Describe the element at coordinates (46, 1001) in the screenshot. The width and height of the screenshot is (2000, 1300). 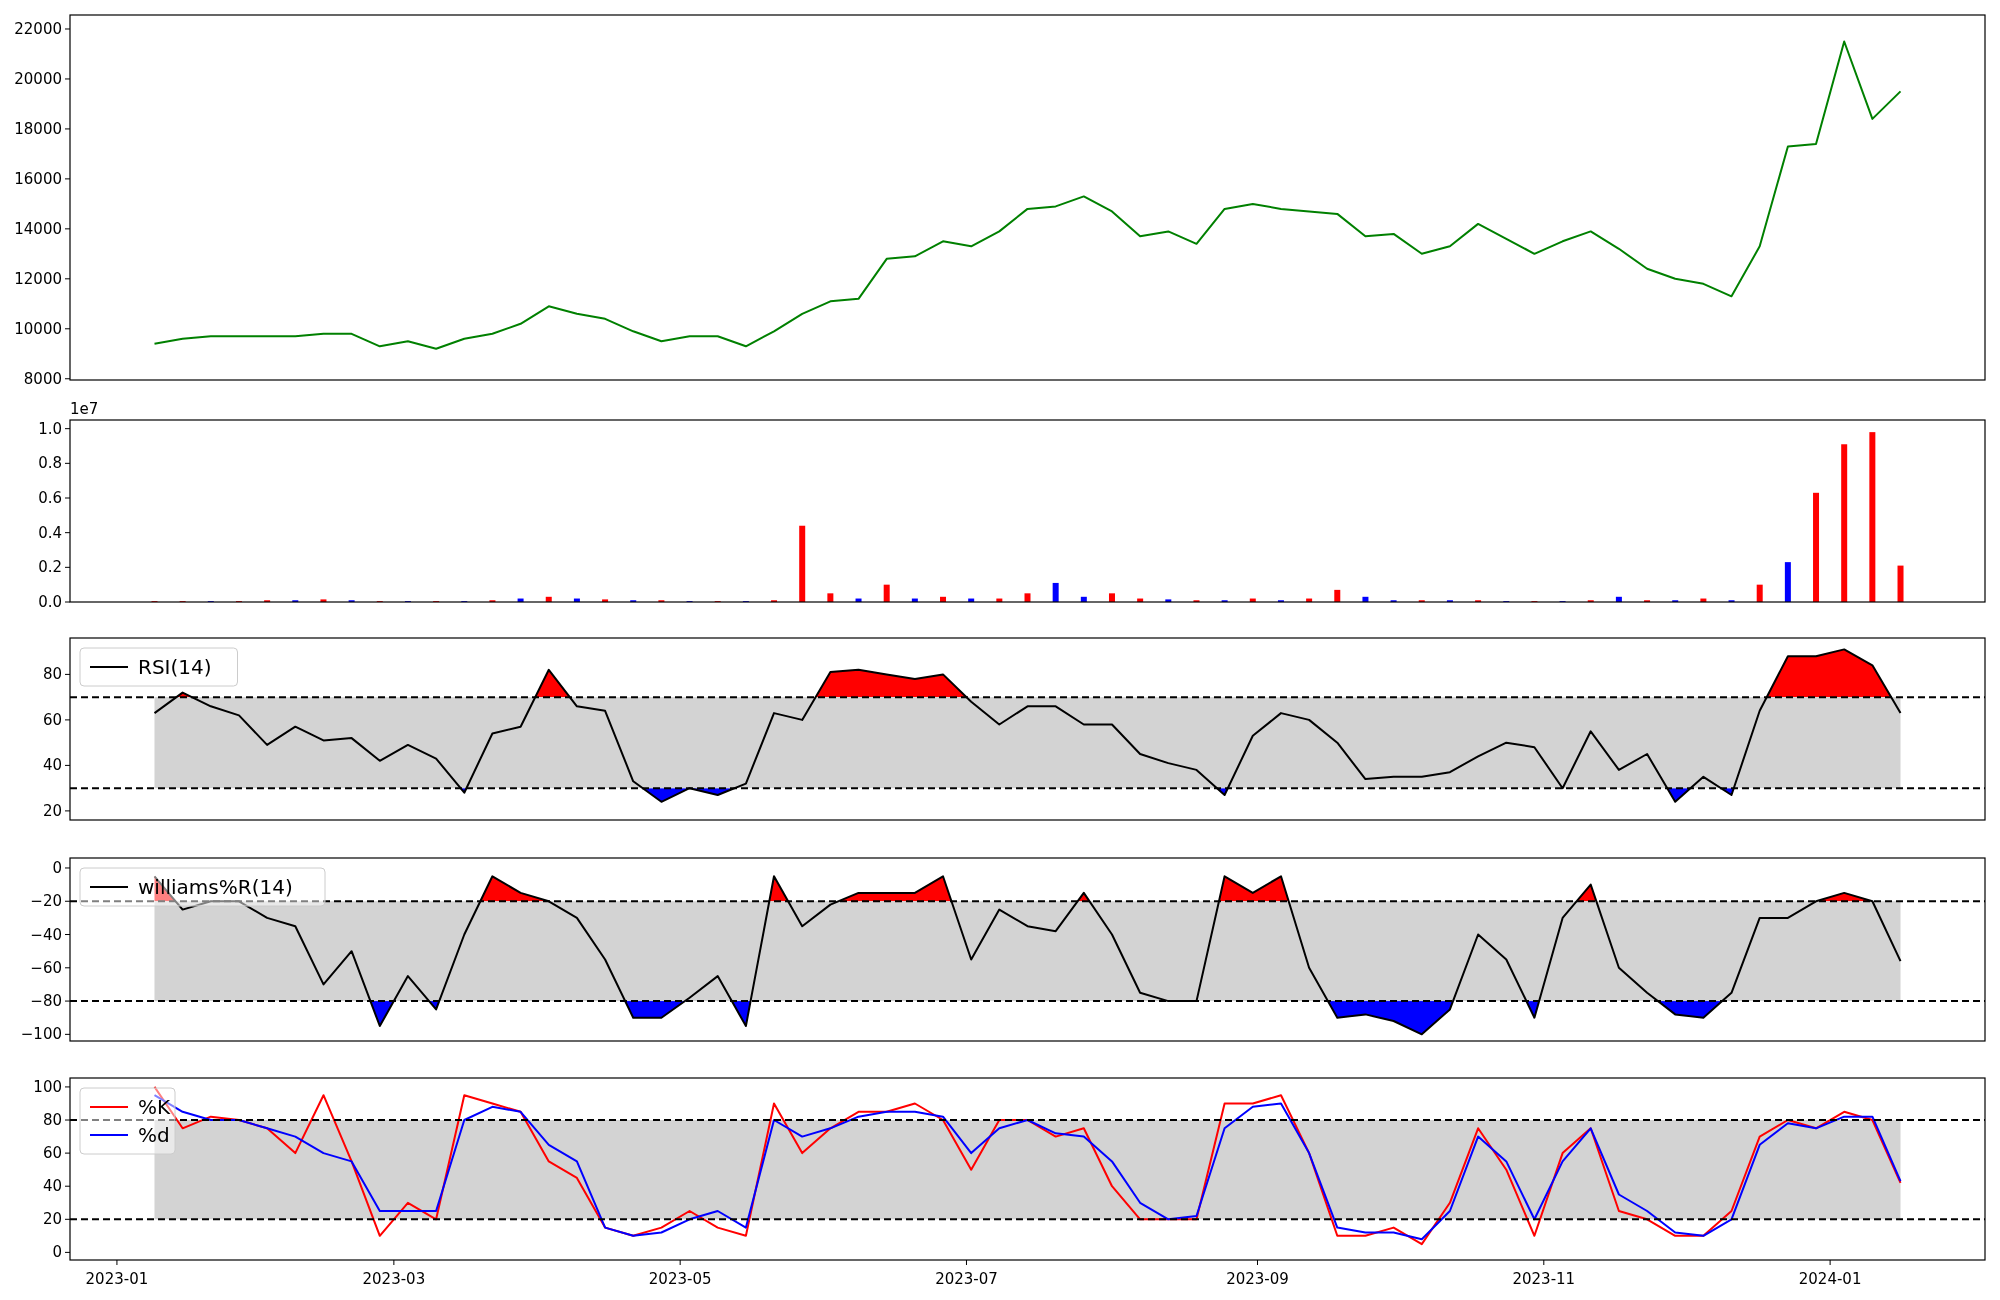
I see `axis-tick-label: −80` at that location.